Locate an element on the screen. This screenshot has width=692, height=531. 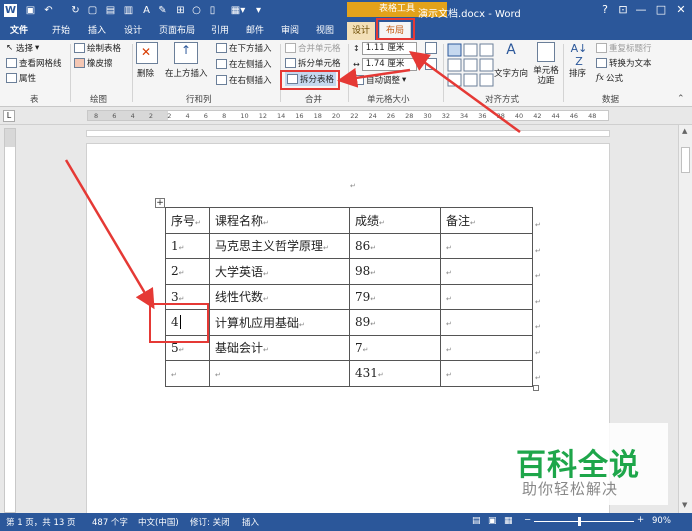
zoom-slider-thumb is located at coordinates (579, 521).